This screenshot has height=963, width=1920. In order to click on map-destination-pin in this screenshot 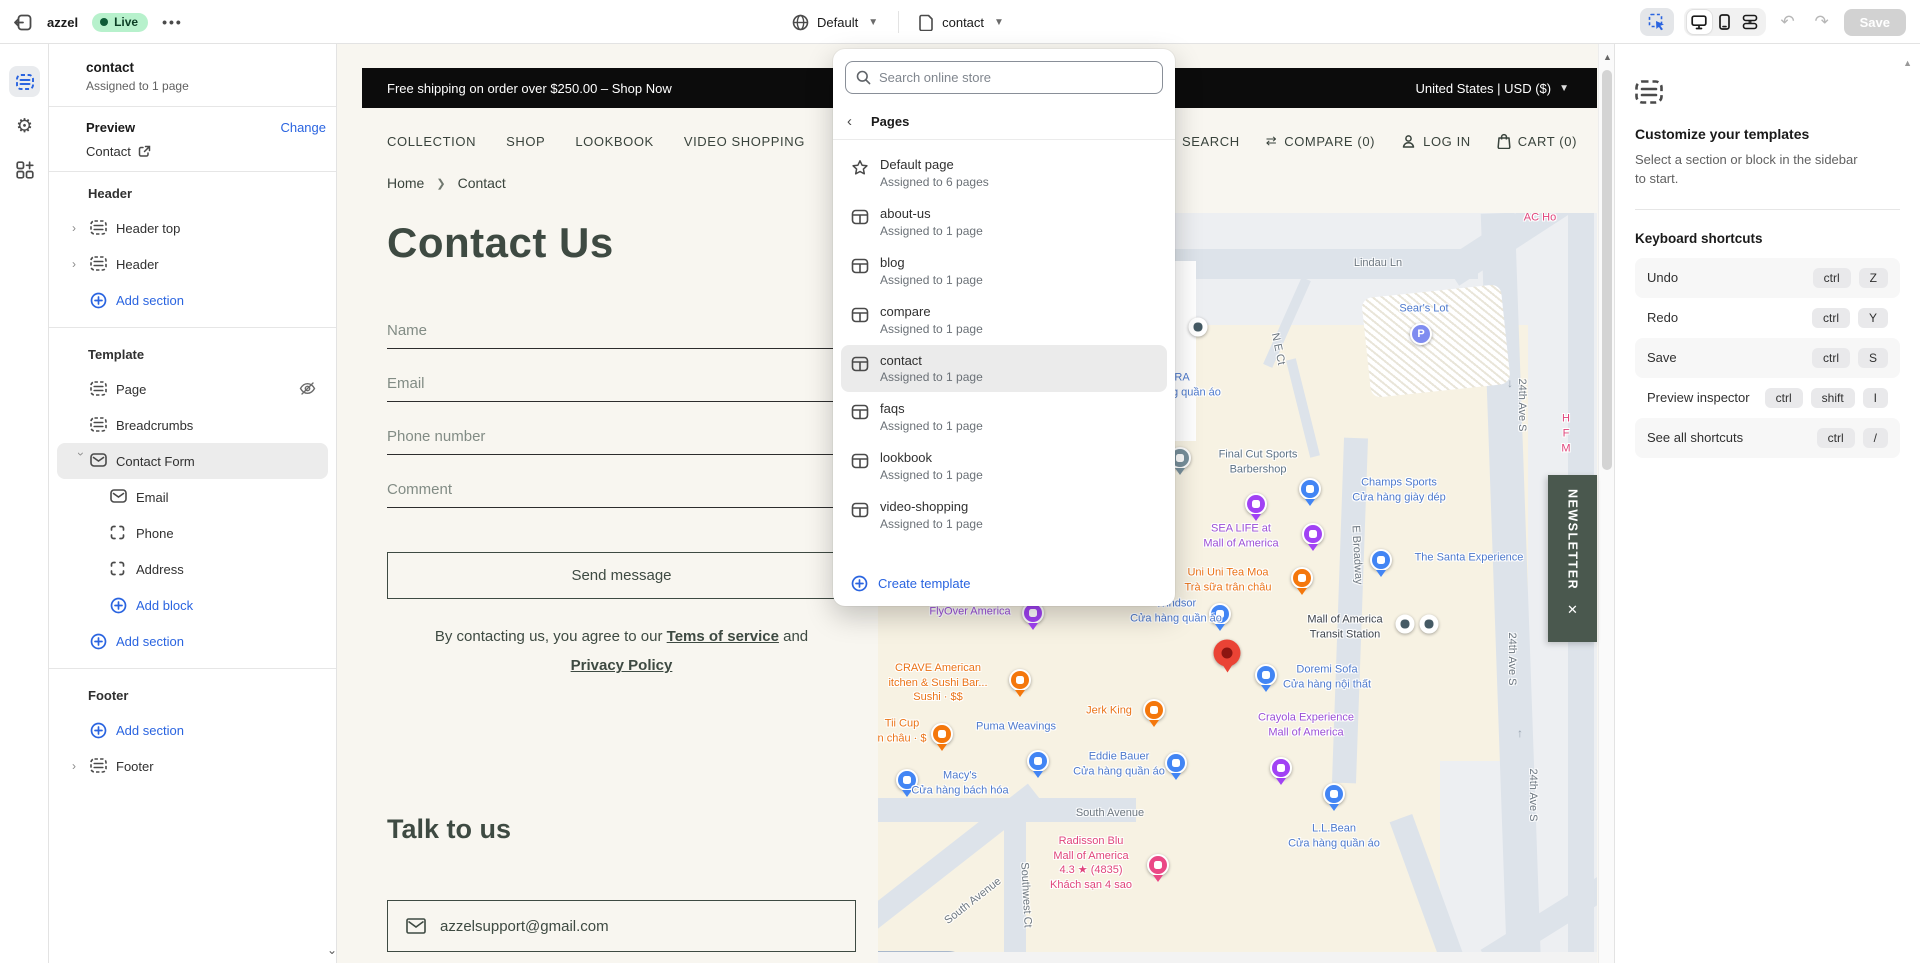, I will do `click(1227, 653)`.